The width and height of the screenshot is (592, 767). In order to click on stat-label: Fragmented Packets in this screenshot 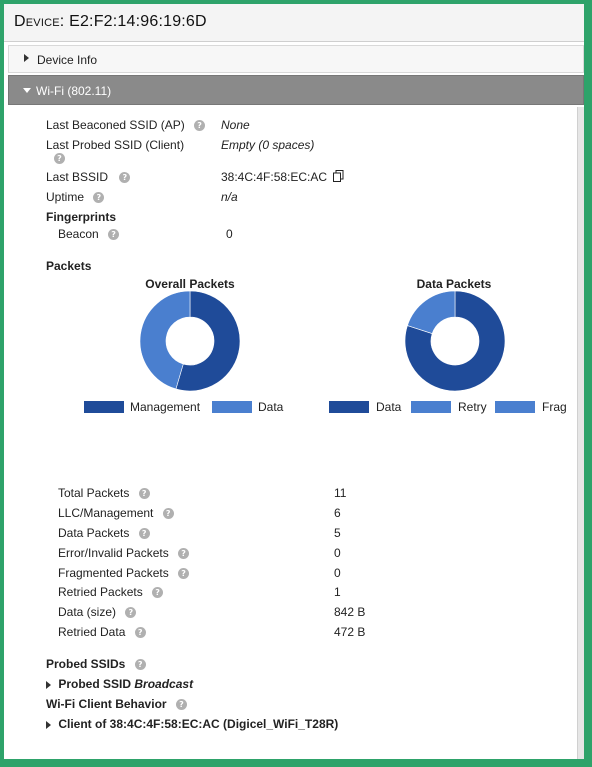, I will do `click(113, 573)`.